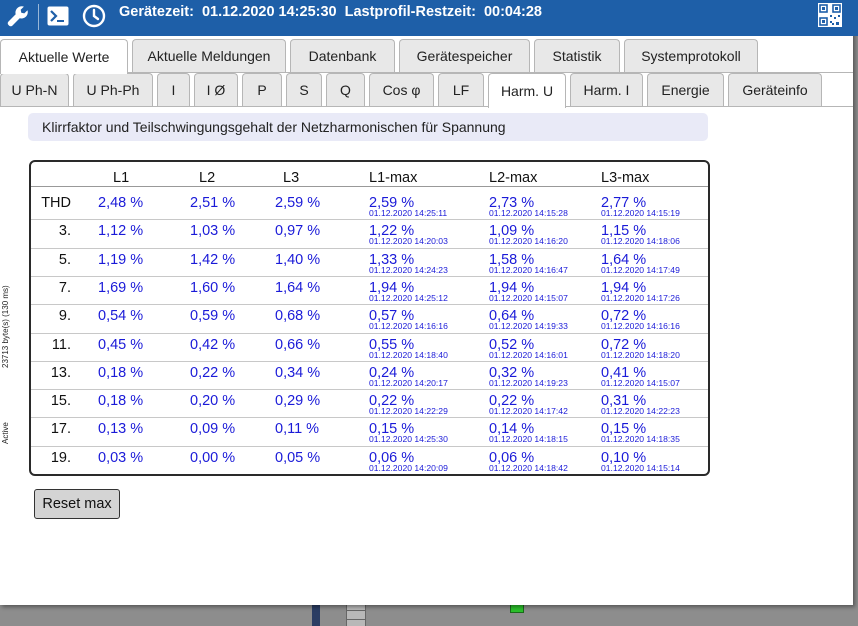  I want to click on loadprofile-label: Lastprofil-Restzeit:, so click(410, 12).